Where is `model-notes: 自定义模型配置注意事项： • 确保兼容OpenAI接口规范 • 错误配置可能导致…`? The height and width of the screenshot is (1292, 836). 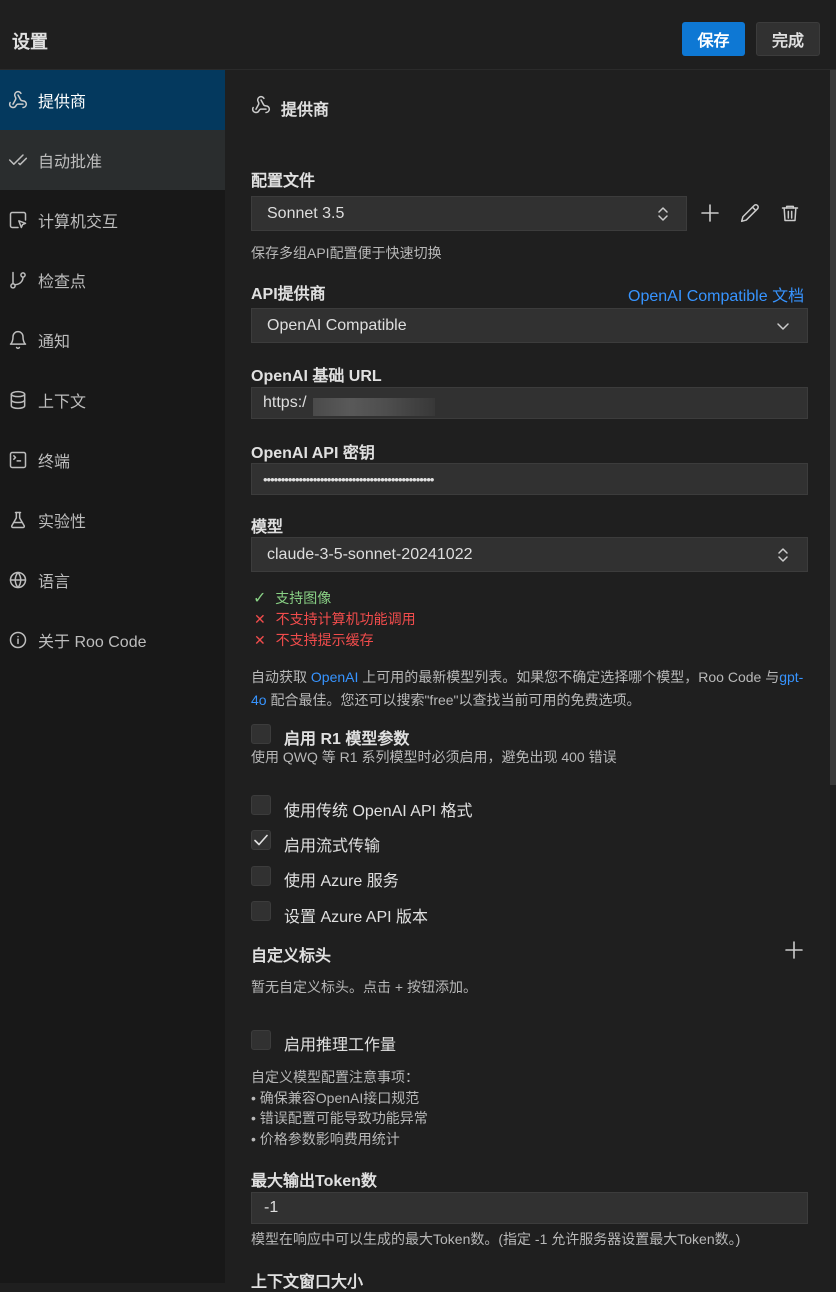 model-notes: 自定义模型配置注意事项： • 确保兼容OpenAI接口规范 • 错误配置可能导致… is located at coordinates (339, 1108).